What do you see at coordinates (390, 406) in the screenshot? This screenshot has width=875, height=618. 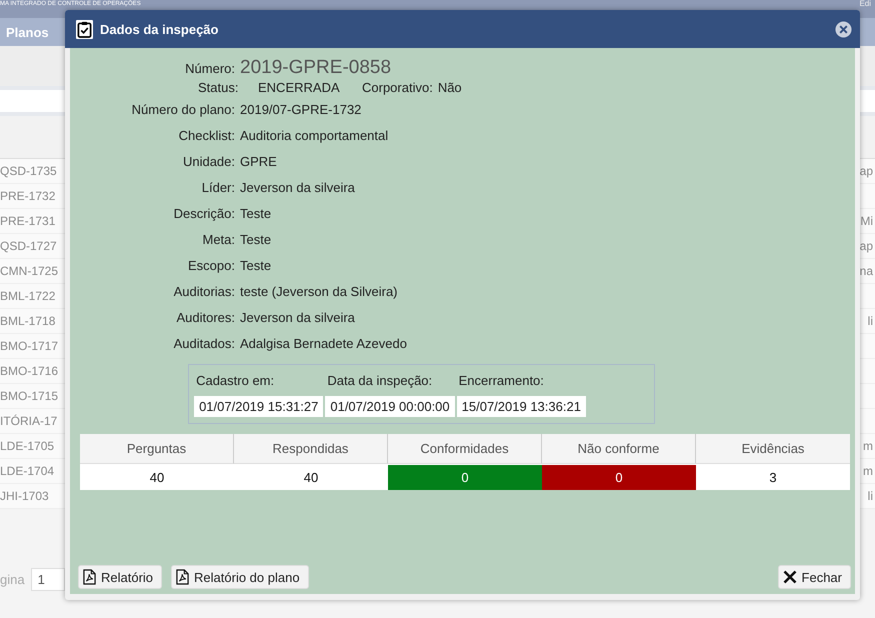 I see `date-field: 01/07/2019 00:00:00` at bounding box center [390, 406].